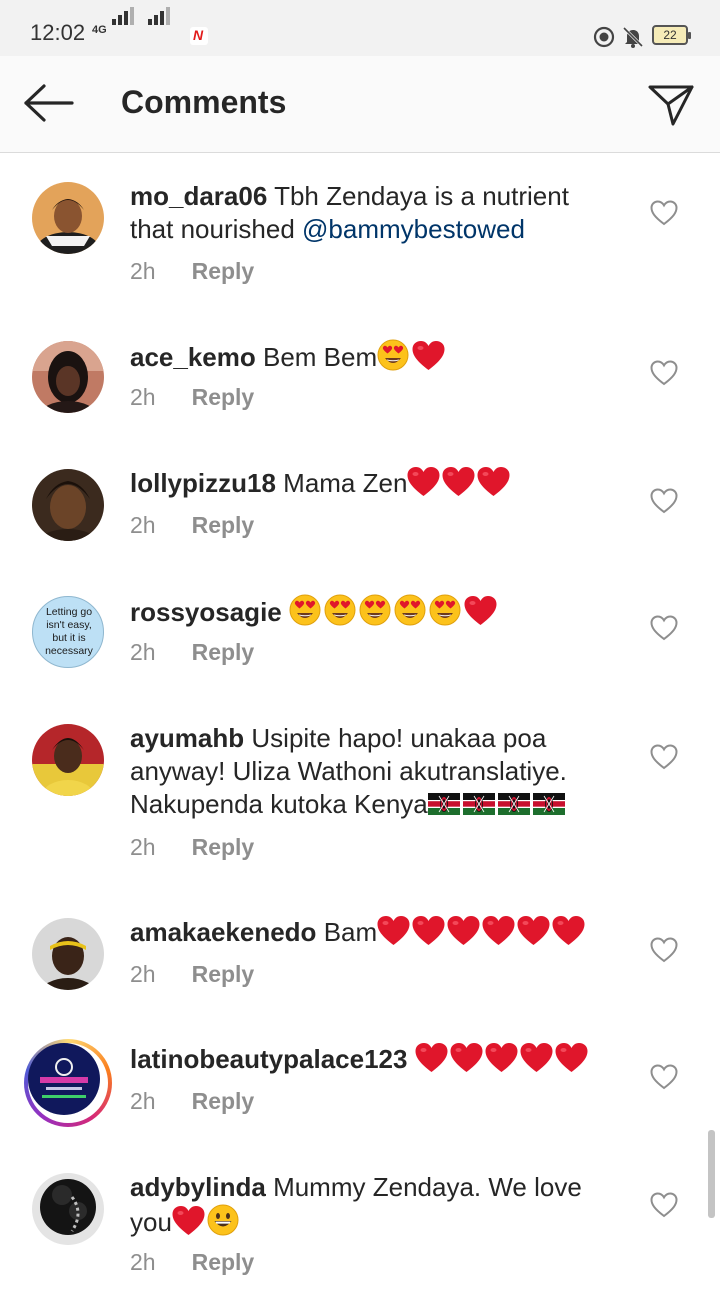  I want to click on grinning-emoji, so click(223, 1220).